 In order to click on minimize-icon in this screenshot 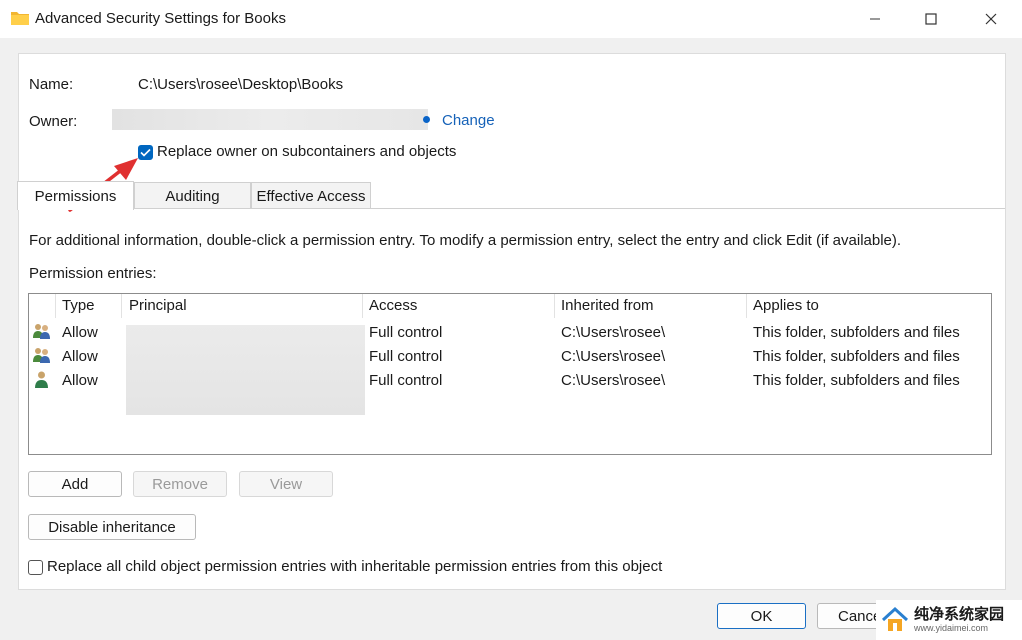, I will do `click(875, 19)`.